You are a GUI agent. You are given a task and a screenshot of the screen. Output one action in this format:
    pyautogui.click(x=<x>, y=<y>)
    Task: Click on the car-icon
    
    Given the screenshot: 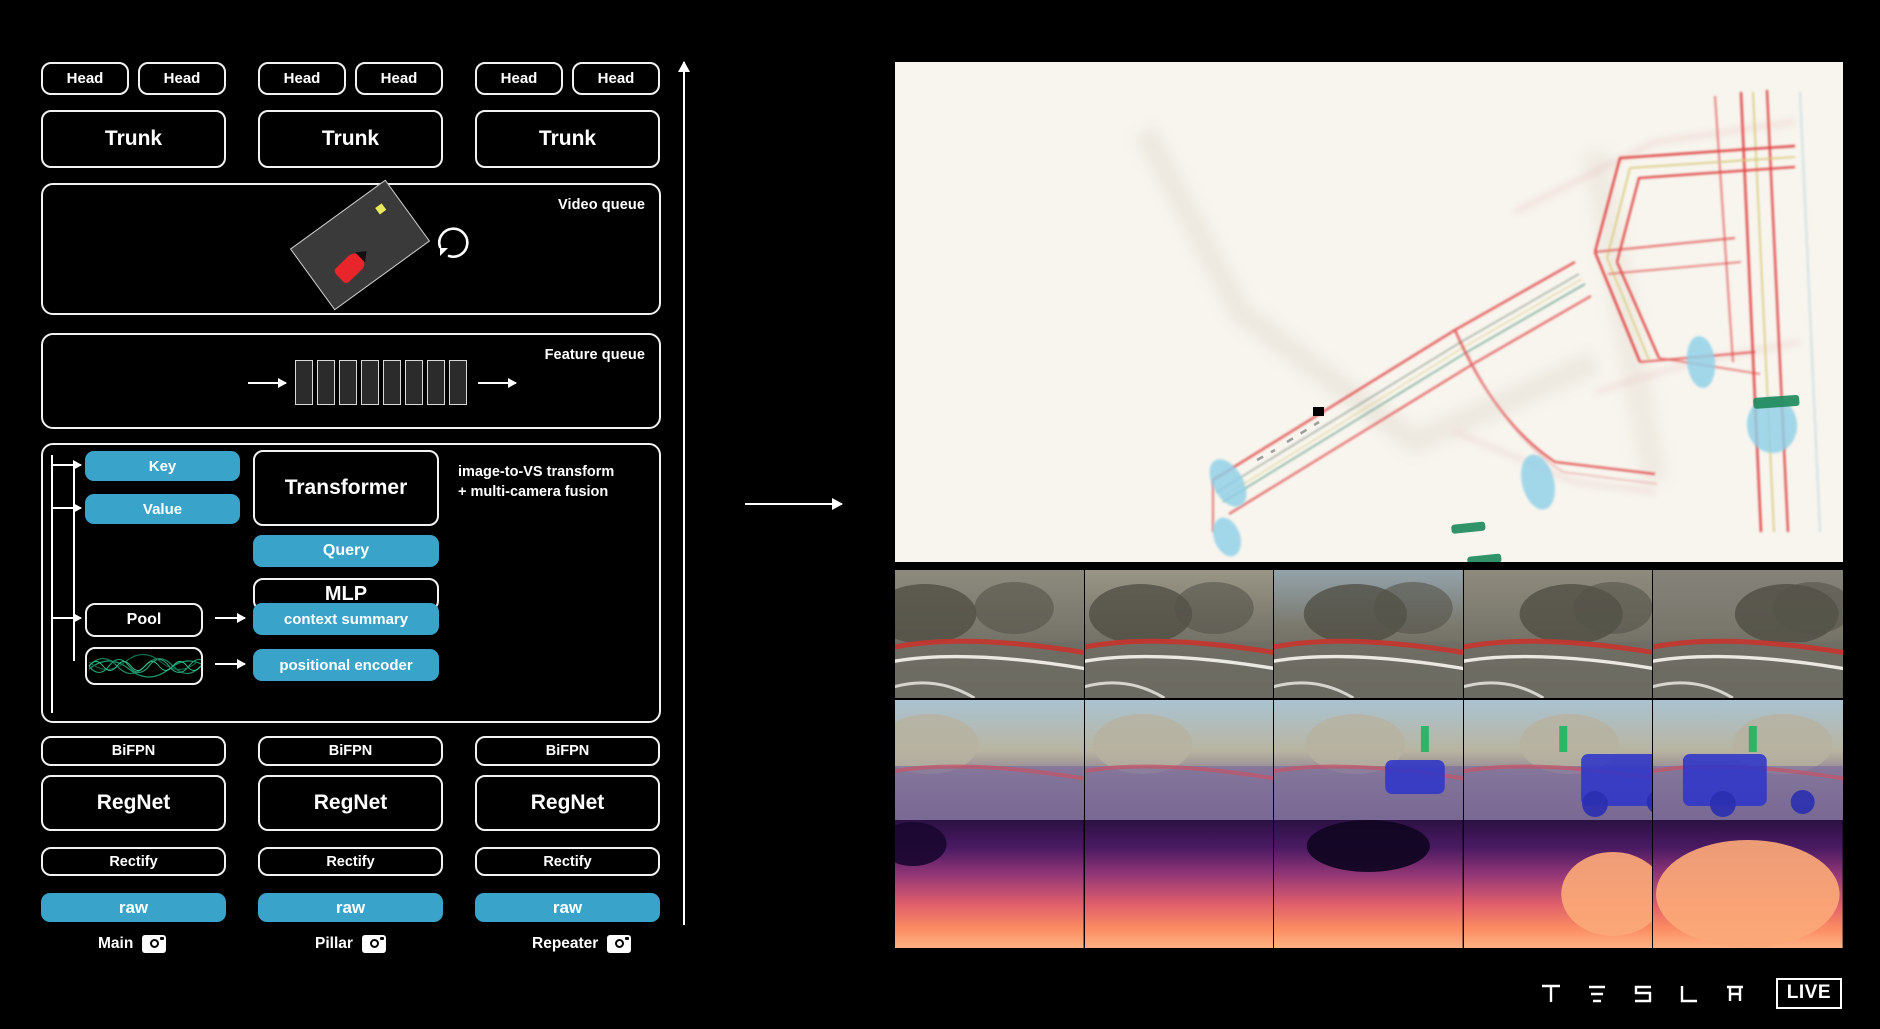 What is the action you would take?
    pyautogui.click(x=350, y=267)
    